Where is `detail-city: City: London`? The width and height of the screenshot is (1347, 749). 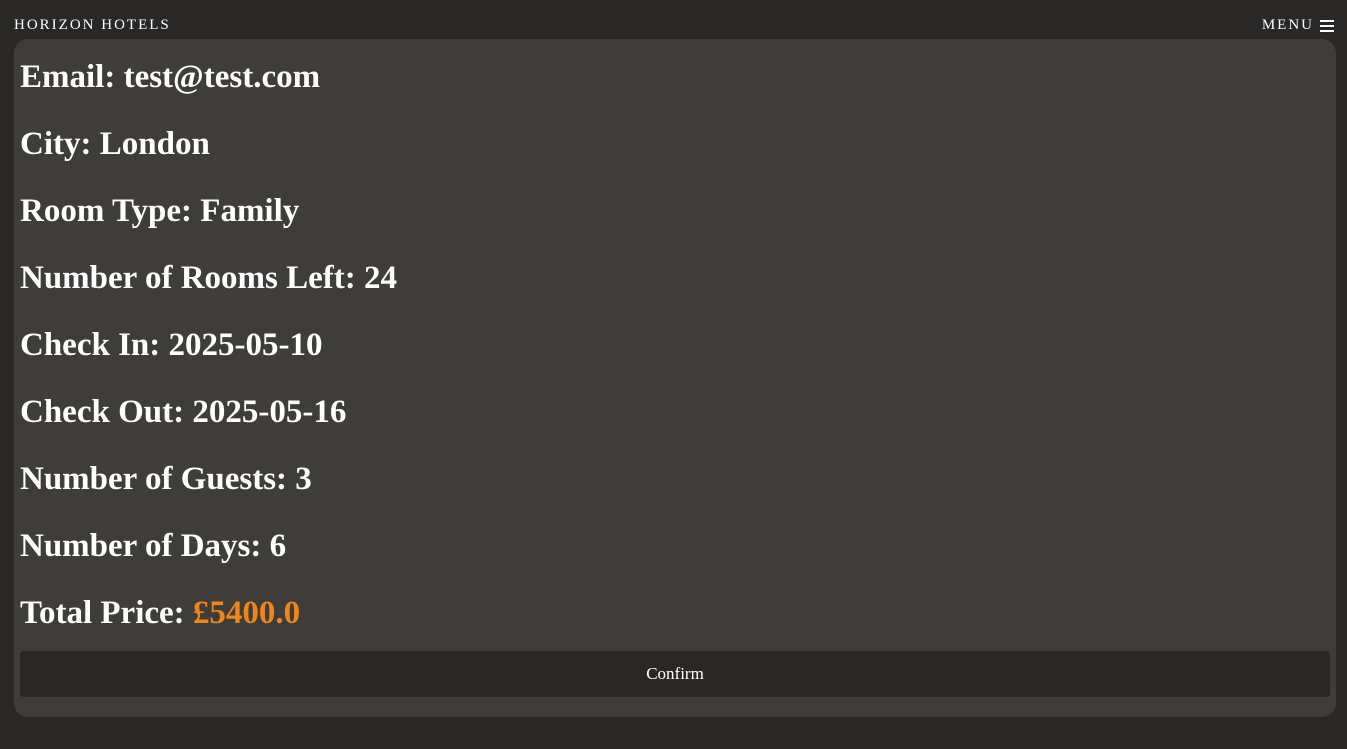 detail-city: City: London is located at coordinates (115, 144).